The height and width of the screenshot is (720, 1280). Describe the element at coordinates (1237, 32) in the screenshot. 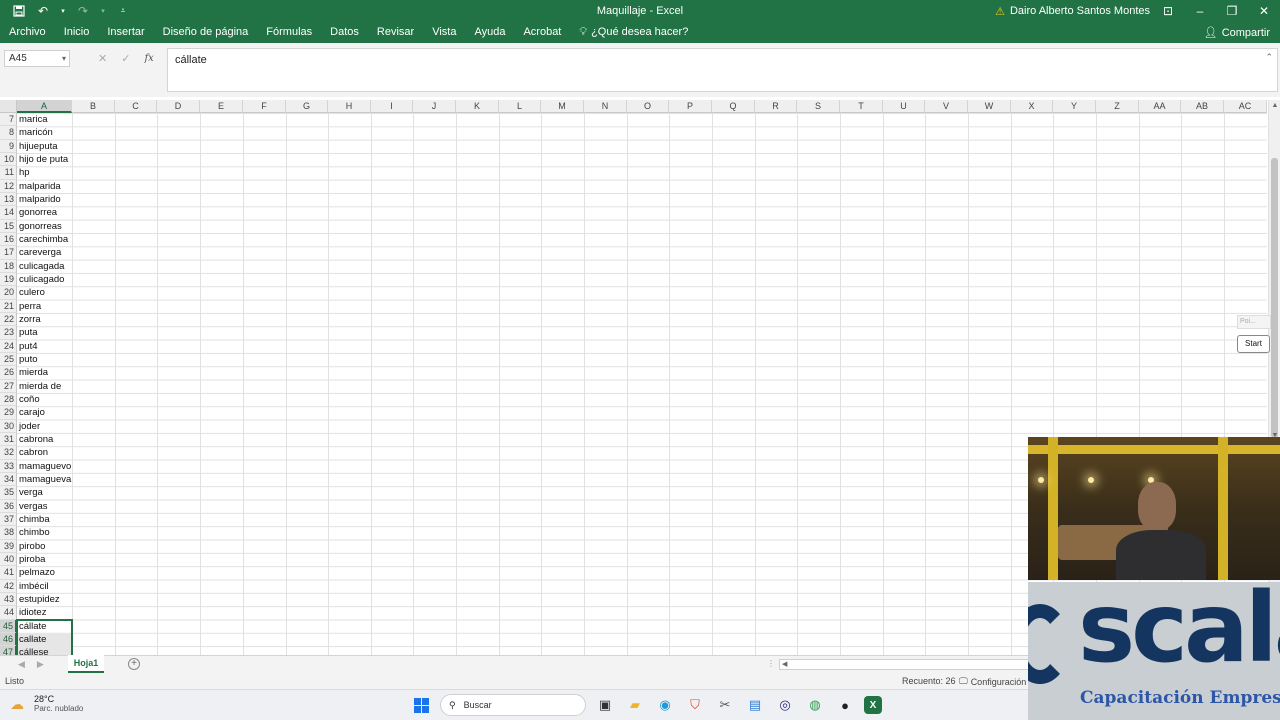

I see `share-button: 👤︎ Compartir` at that location.